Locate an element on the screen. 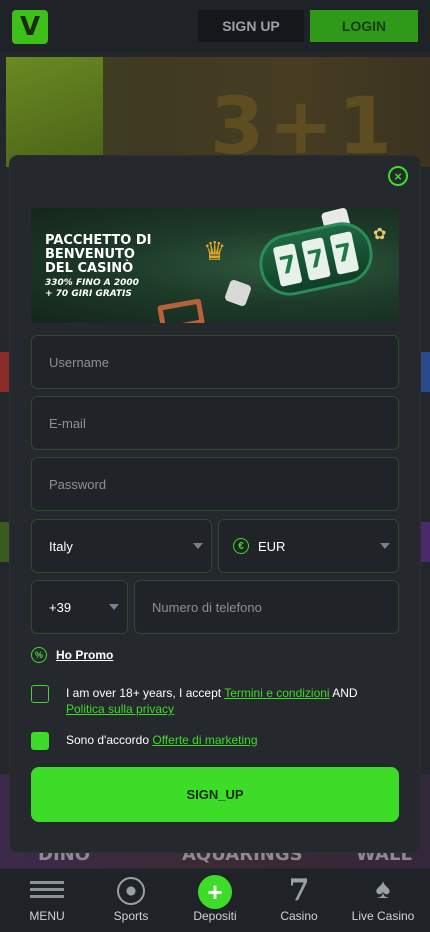 Image resolution: width=430 pixels, height=932 pixels. email-placeholder: E-mail is located at coordinates (67, 423).